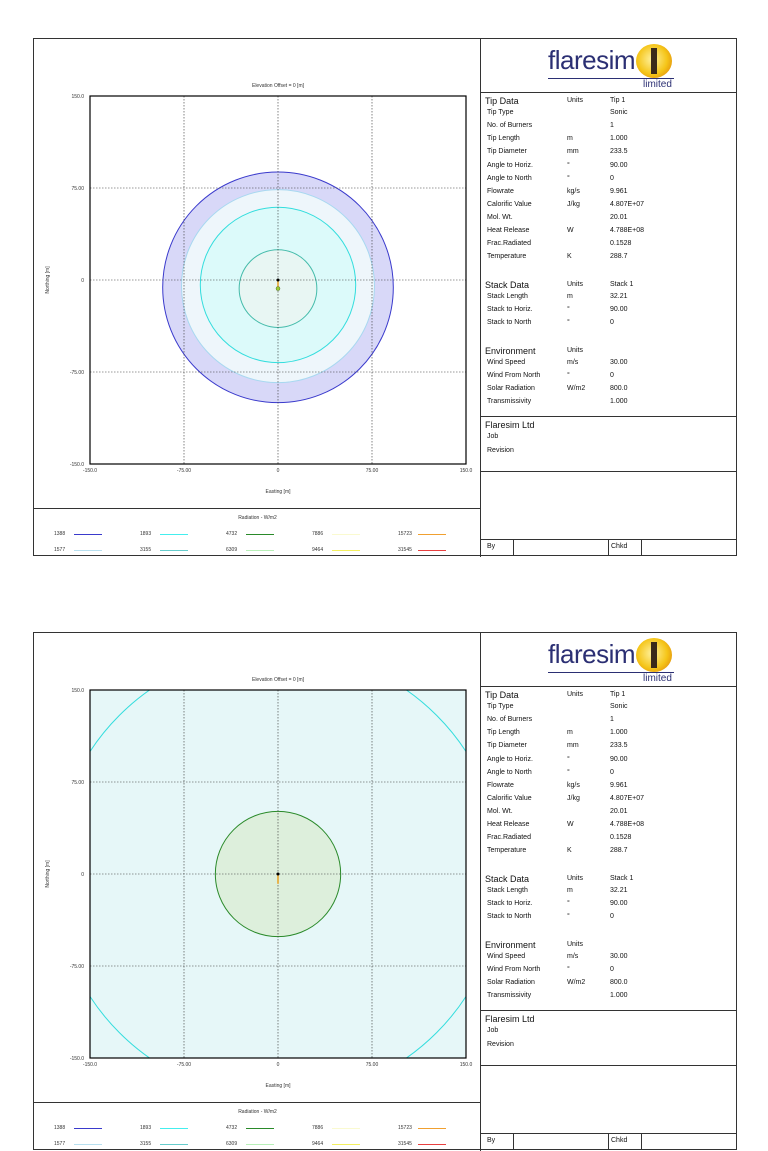 Image resolution: width=768 pixels, height=1151 pixels. I want to click on row-value: 30.00, so click(619, 362).